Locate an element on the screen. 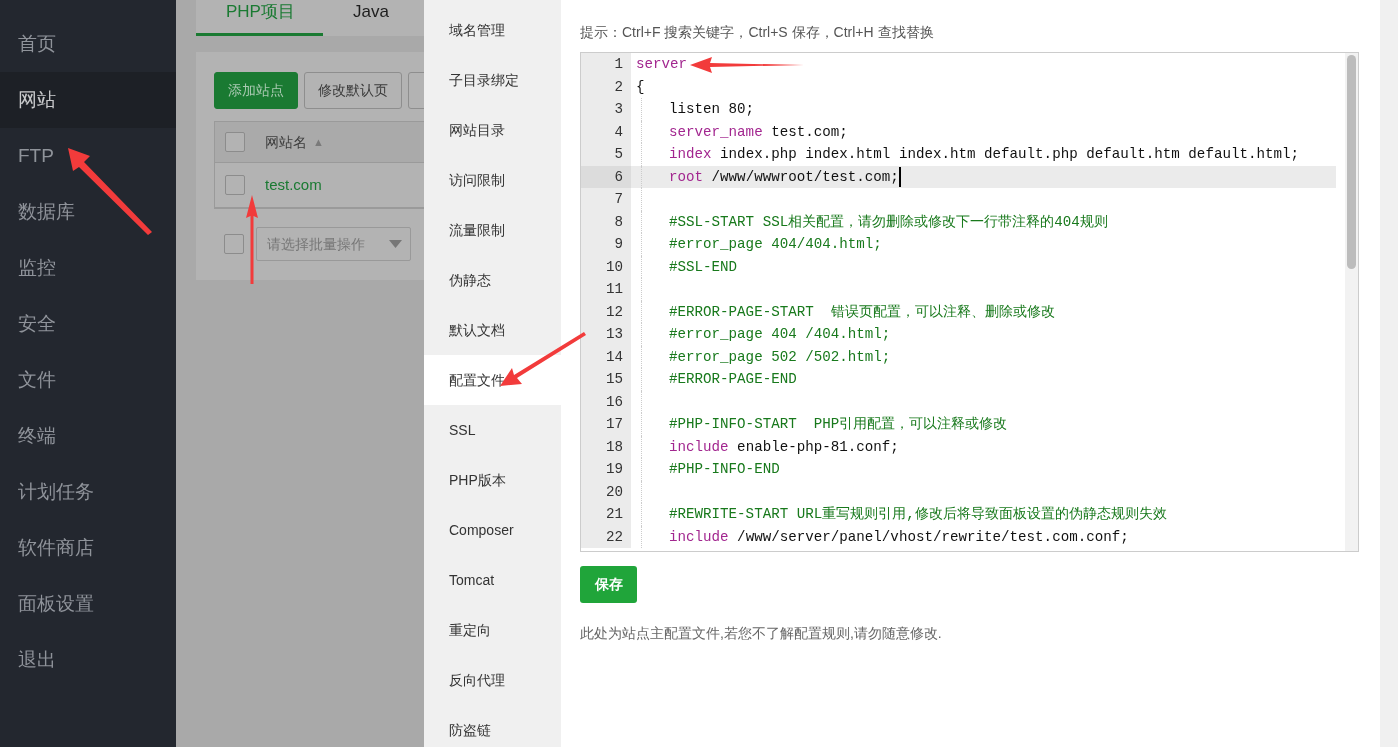 This screenshot has height=747, width=1398. line-number: 6 is located at coordinates (606, 176).